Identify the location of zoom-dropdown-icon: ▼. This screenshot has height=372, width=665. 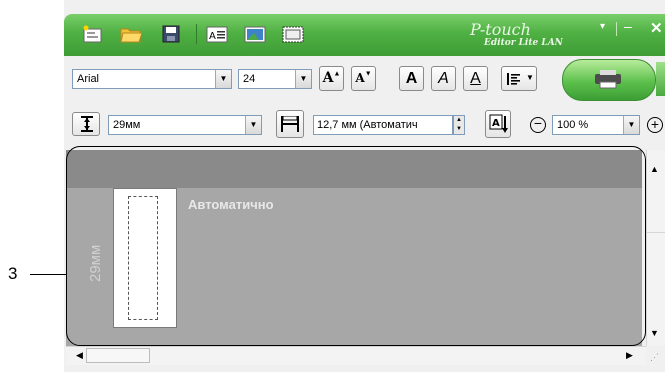
(631, 125).